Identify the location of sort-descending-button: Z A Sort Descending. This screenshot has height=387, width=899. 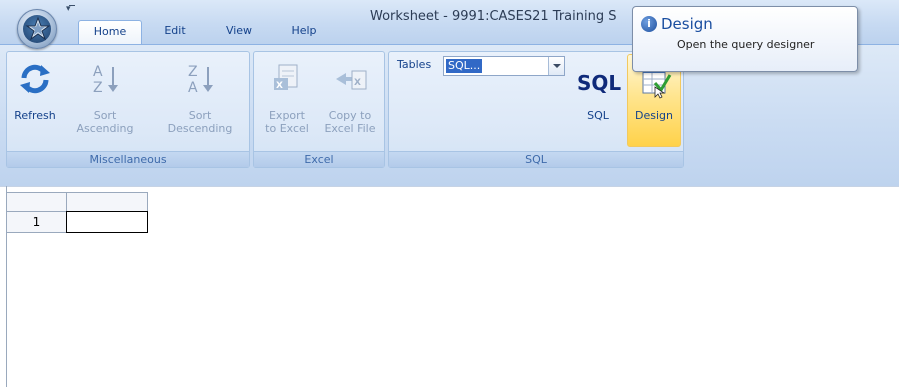
(200, 101).